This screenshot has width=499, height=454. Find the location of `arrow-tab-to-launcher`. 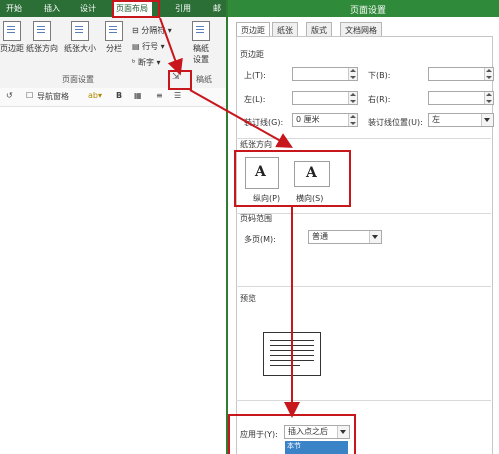

arrow-tab-to-launcher is located at coordinates (171, 46).